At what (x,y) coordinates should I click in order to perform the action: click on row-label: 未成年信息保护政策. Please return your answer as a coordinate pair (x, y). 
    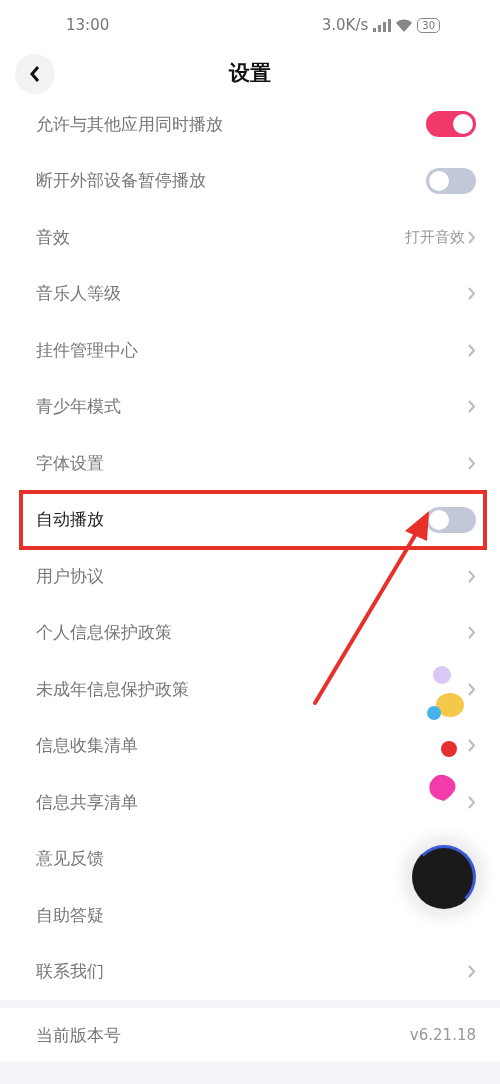
    Looking at the image, I should click on (112, 689).